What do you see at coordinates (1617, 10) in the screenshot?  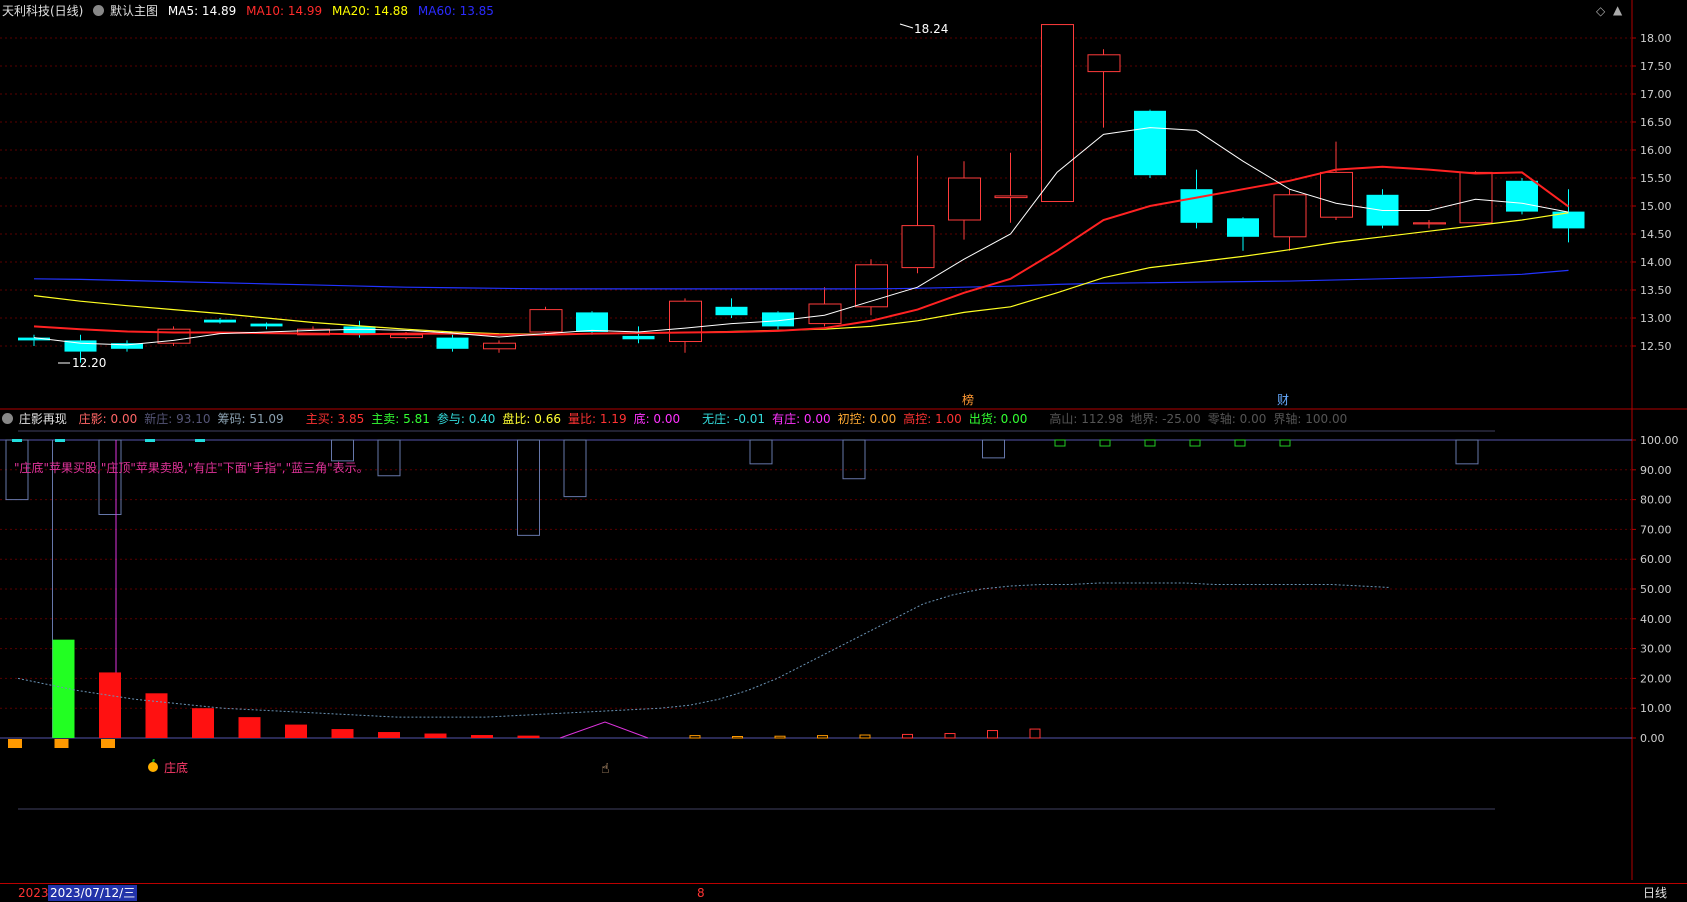 I see `collapse-icon: ▲` at bounding box center [1617, 10].